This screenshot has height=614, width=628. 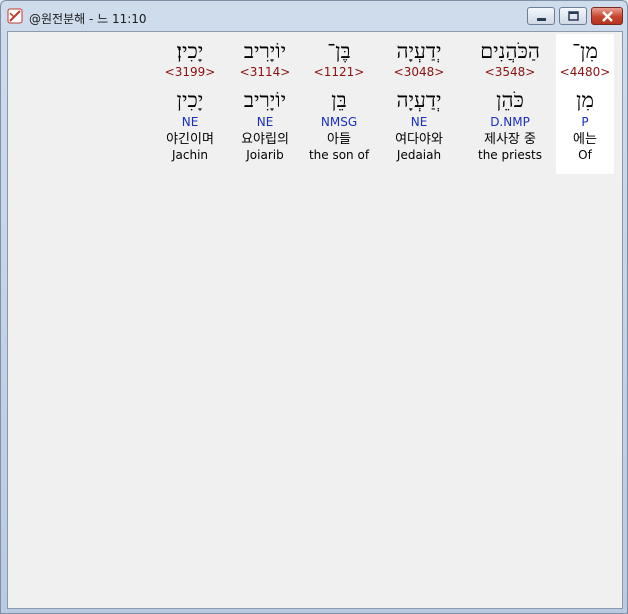 What do you see at coordinates (190, 72) in the screenshot?
I see `strong-number: <3199>` at bounding box center [190, 72].